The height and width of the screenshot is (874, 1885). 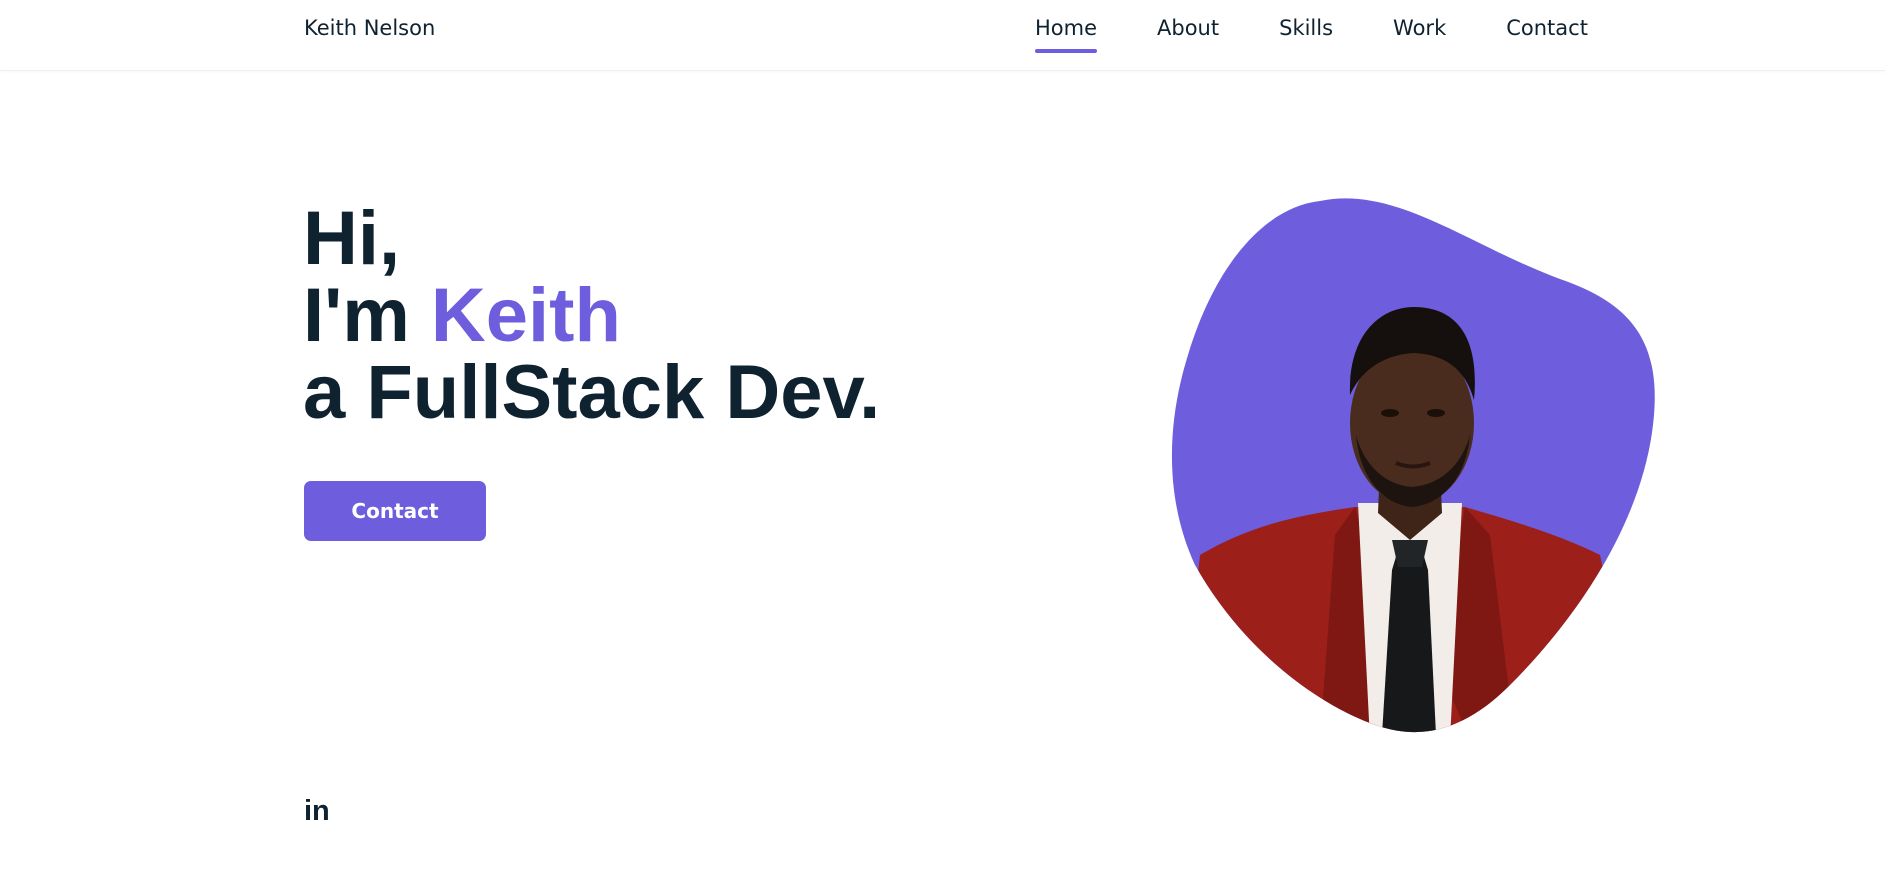 I want to click on main-nav: Home About Skills Work Contact, so click(x=1311, y=34).